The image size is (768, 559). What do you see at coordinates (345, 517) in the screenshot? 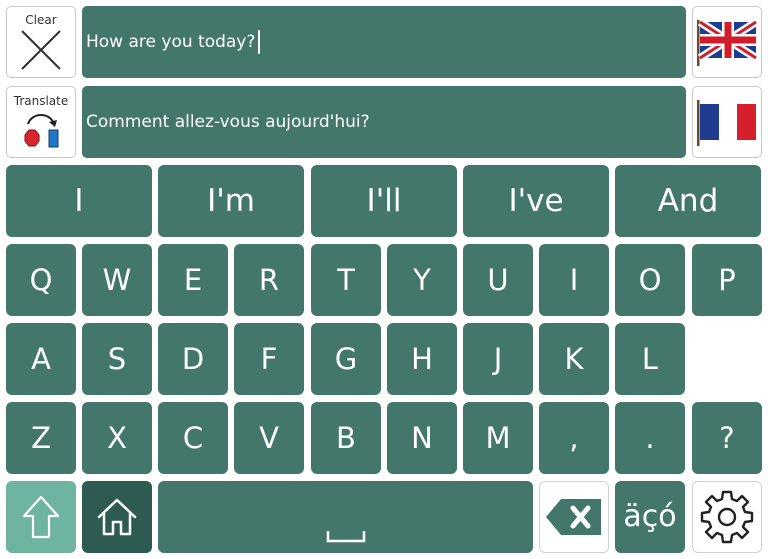
I see `space-button` at bounding box center [345, 517].